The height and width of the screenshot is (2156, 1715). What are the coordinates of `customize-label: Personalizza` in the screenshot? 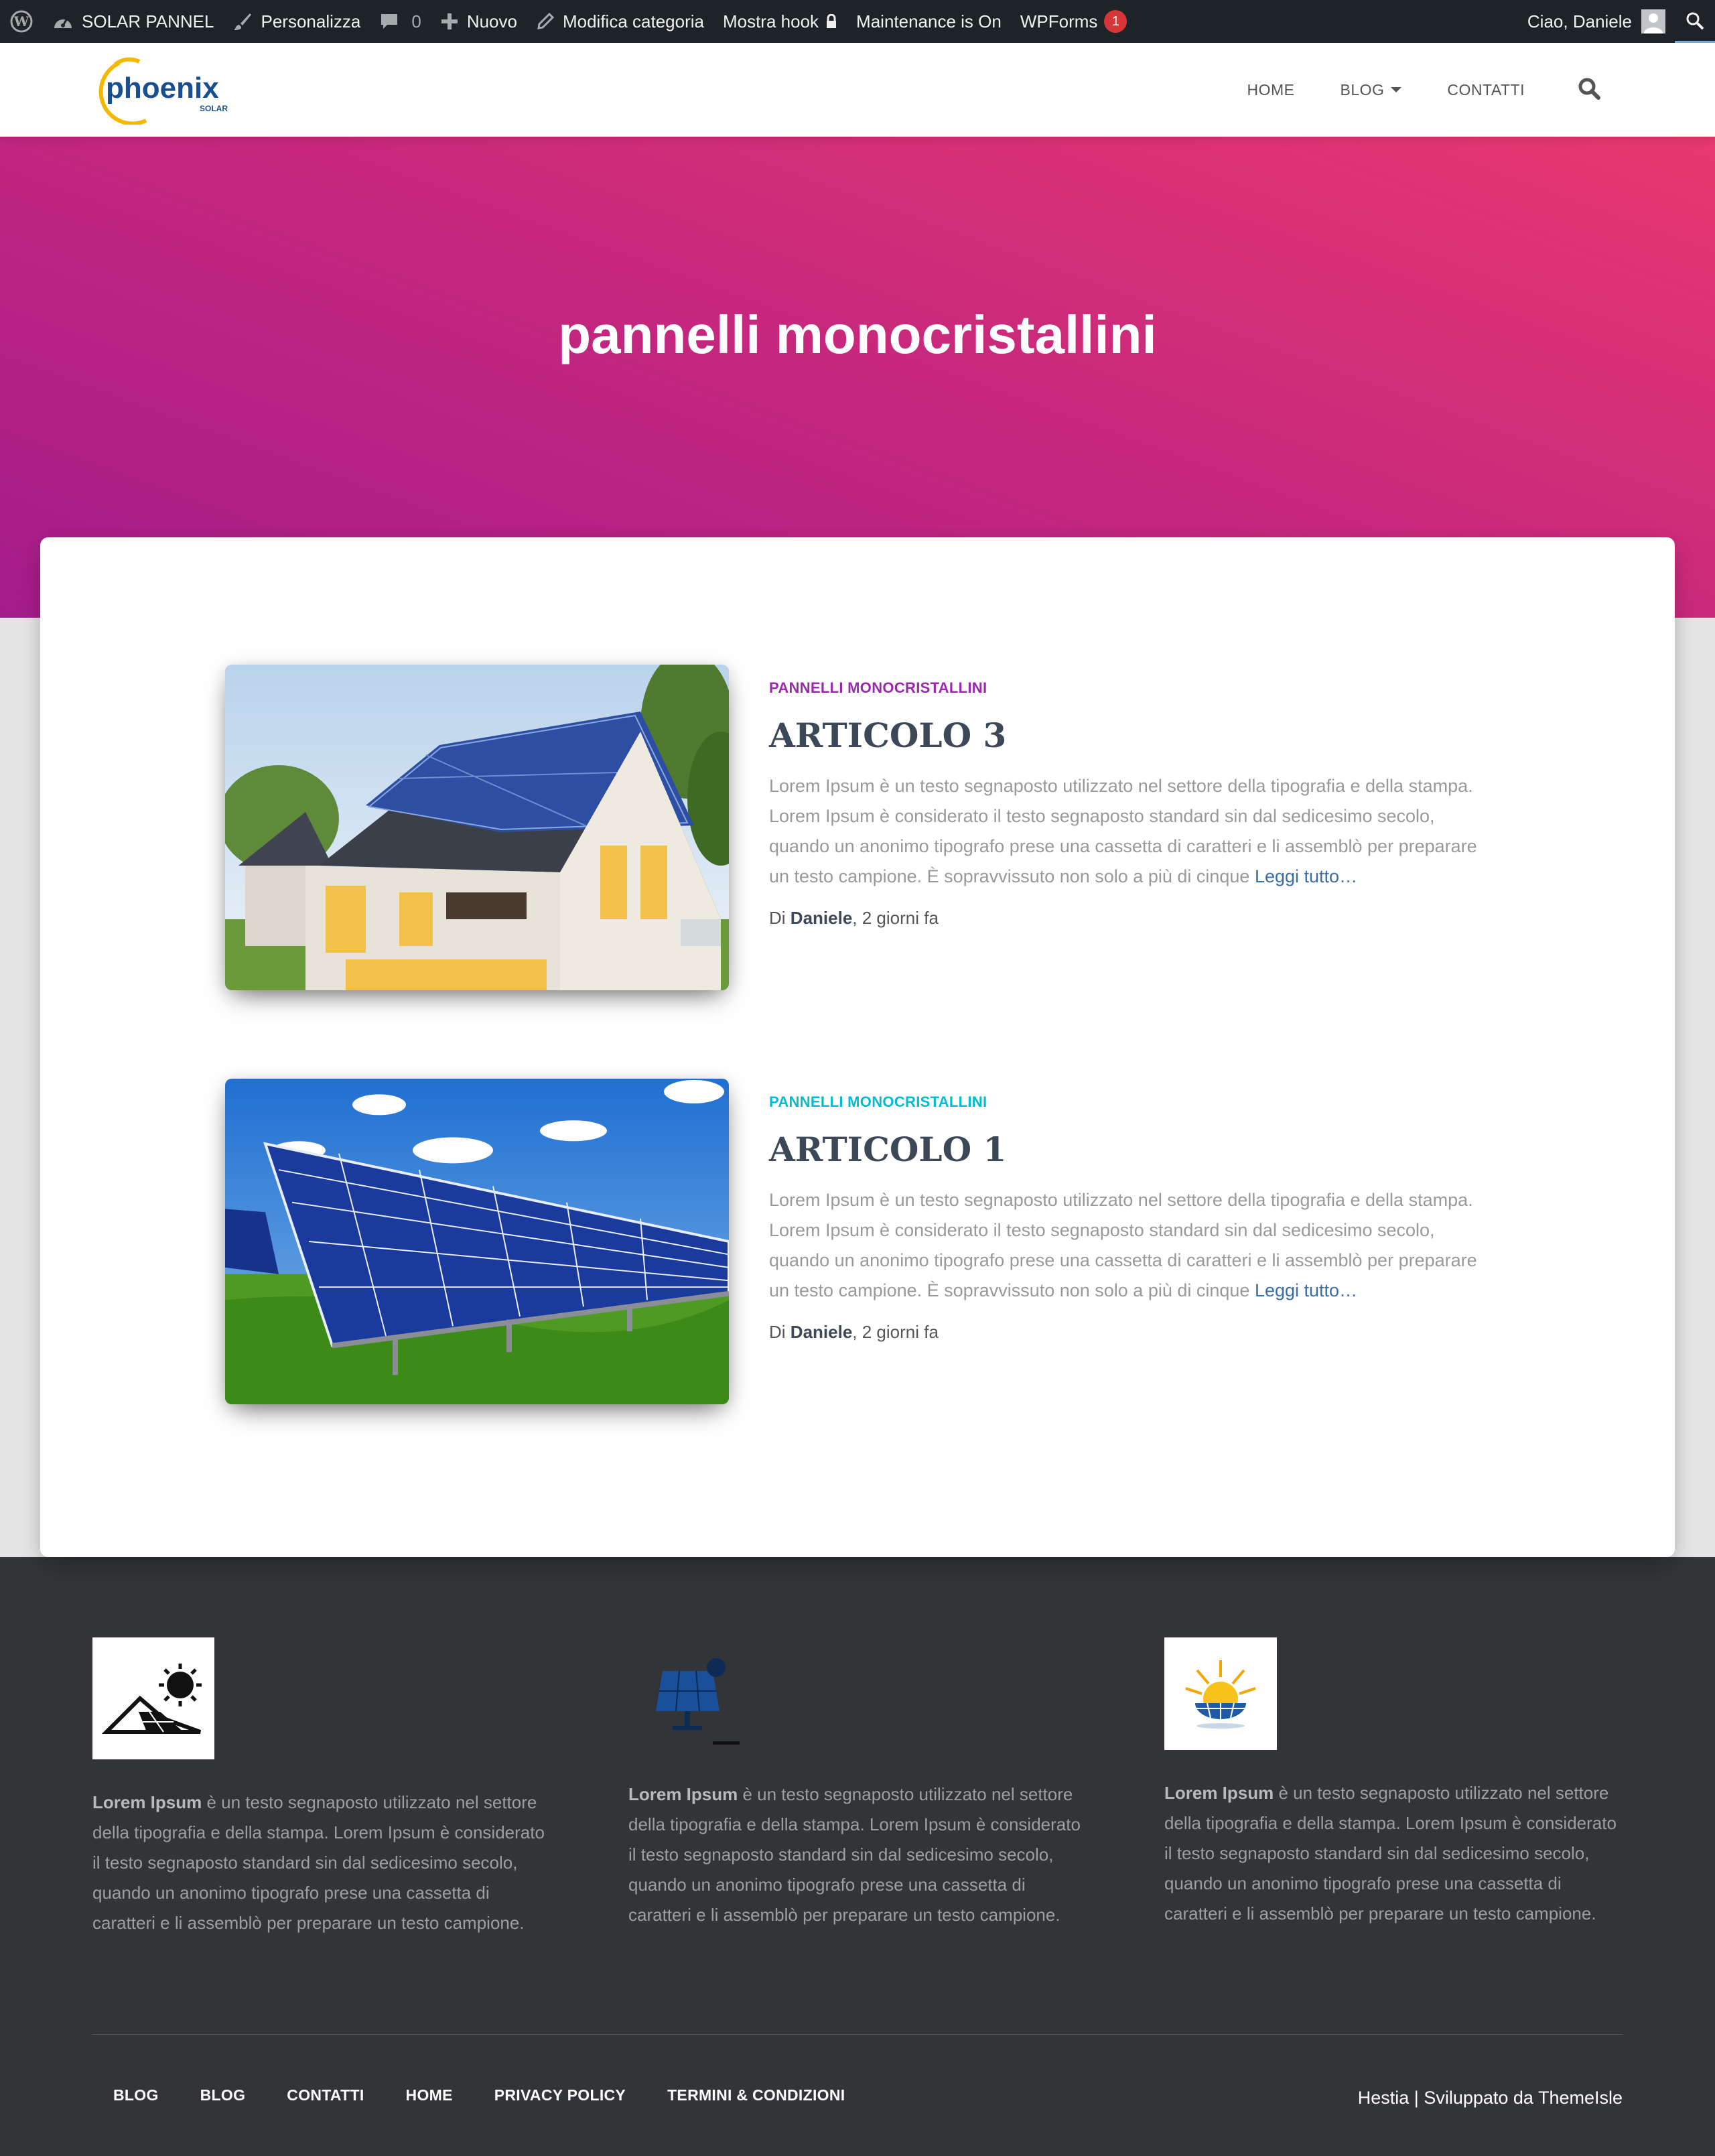 It's located at (311, 21).